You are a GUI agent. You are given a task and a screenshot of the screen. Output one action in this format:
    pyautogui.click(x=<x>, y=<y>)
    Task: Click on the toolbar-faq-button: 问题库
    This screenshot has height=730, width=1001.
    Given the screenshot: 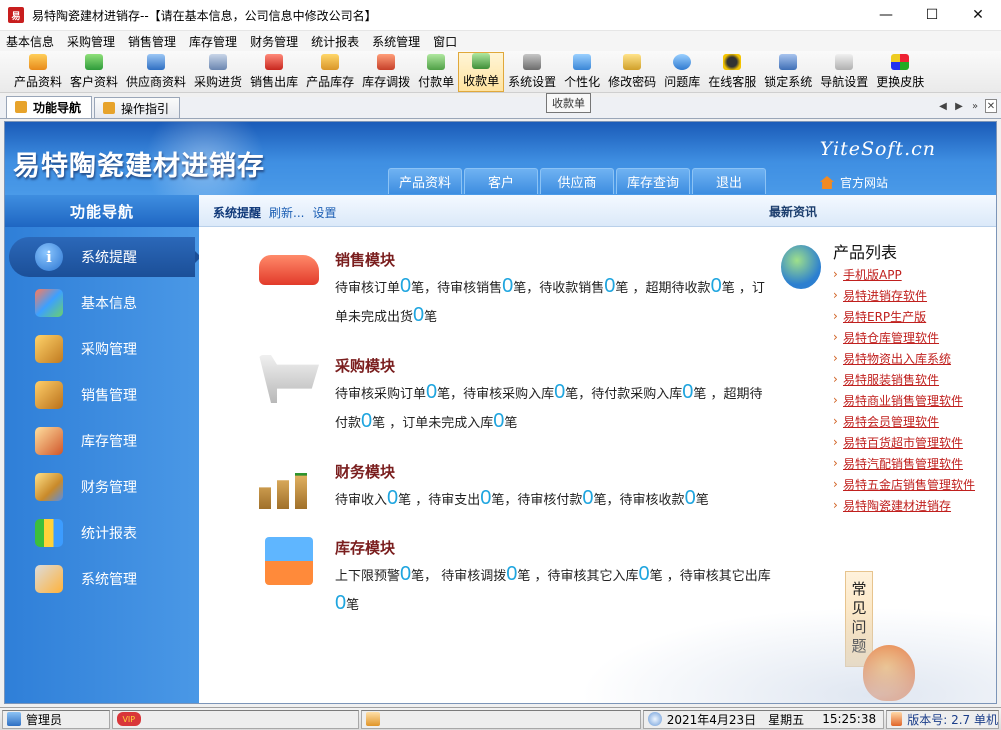 What is the action you would take?
    pyautogui.click(x=682, y=72)
    